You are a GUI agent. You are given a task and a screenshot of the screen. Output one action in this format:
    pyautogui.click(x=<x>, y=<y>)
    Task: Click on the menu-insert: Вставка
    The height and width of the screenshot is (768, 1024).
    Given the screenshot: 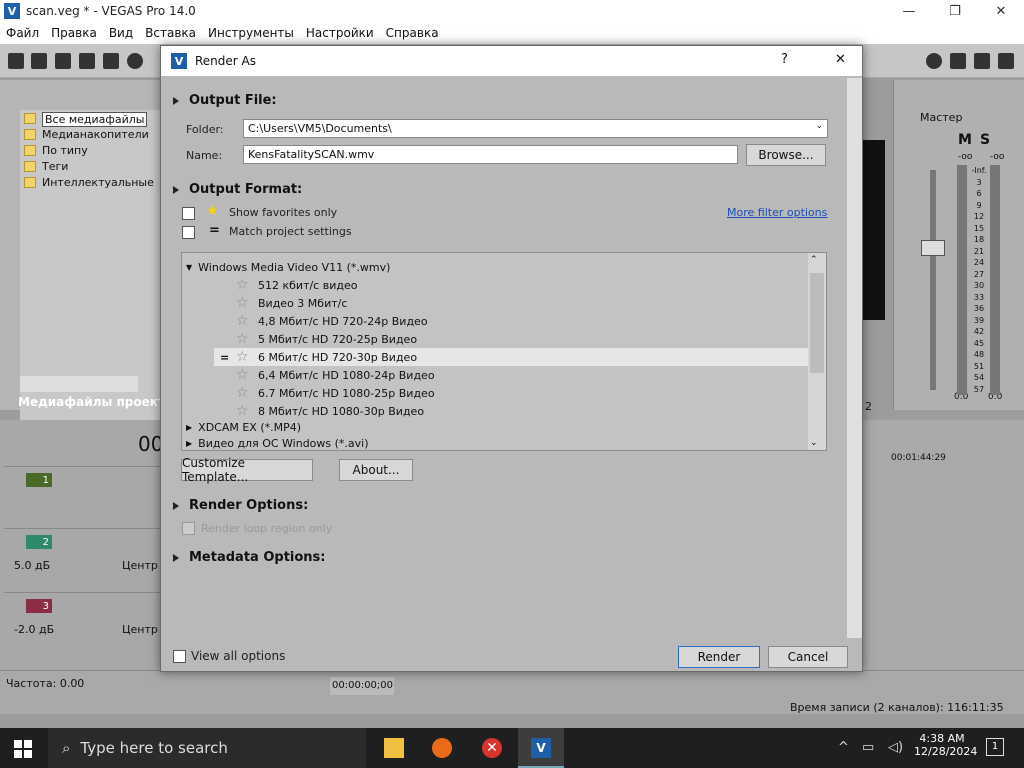 What is the action you would take?
    pyautogui.click(x=170, y=33)
    